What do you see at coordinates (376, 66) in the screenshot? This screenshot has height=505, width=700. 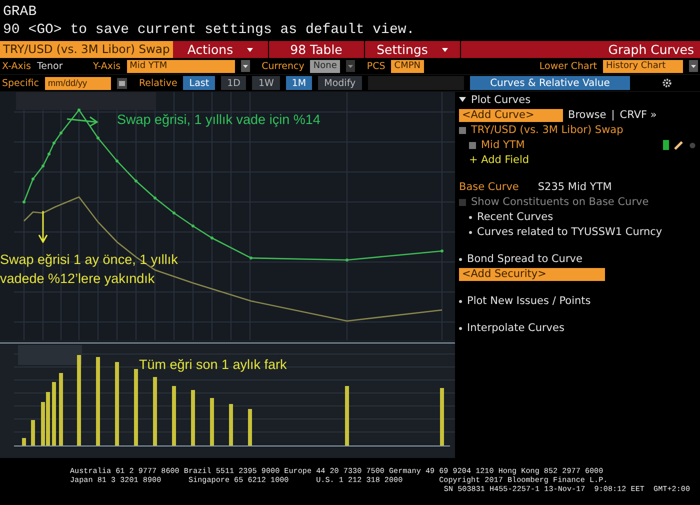 I see `pcs-label: PCS` at bounding box center [376, 66].